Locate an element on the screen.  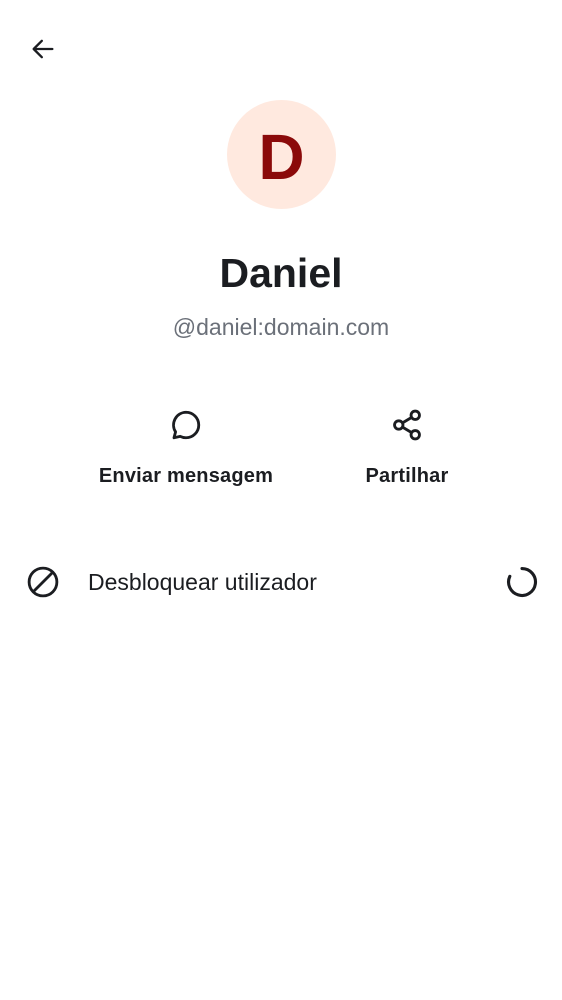
back-button is located at coordinates (43, 51).